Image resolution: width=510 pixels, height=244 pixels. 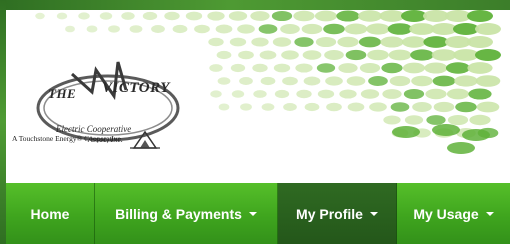 I want to click on logo-line-1: Electric Cooperative, so click(x=94, y=129).